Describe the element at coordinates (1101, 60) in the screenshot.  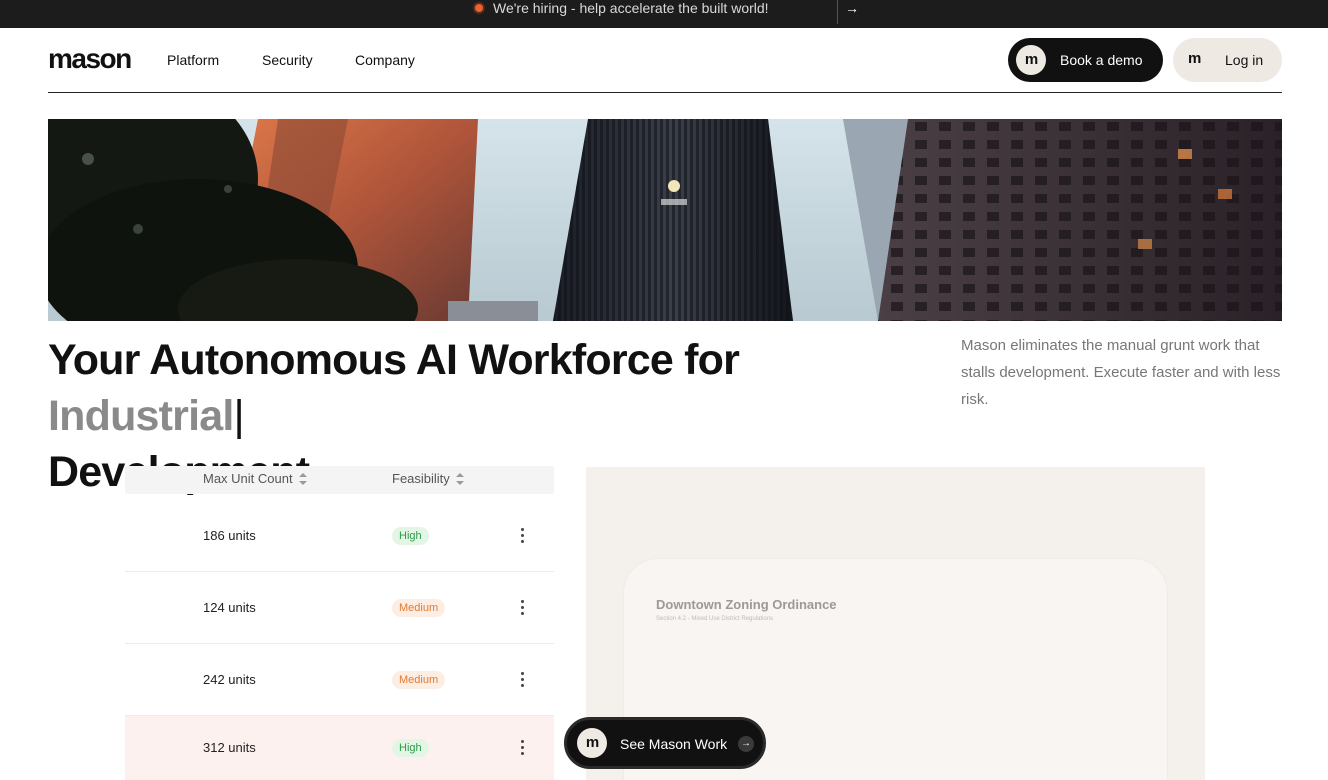
I see `book-demo-label: Book a demo` at that location.